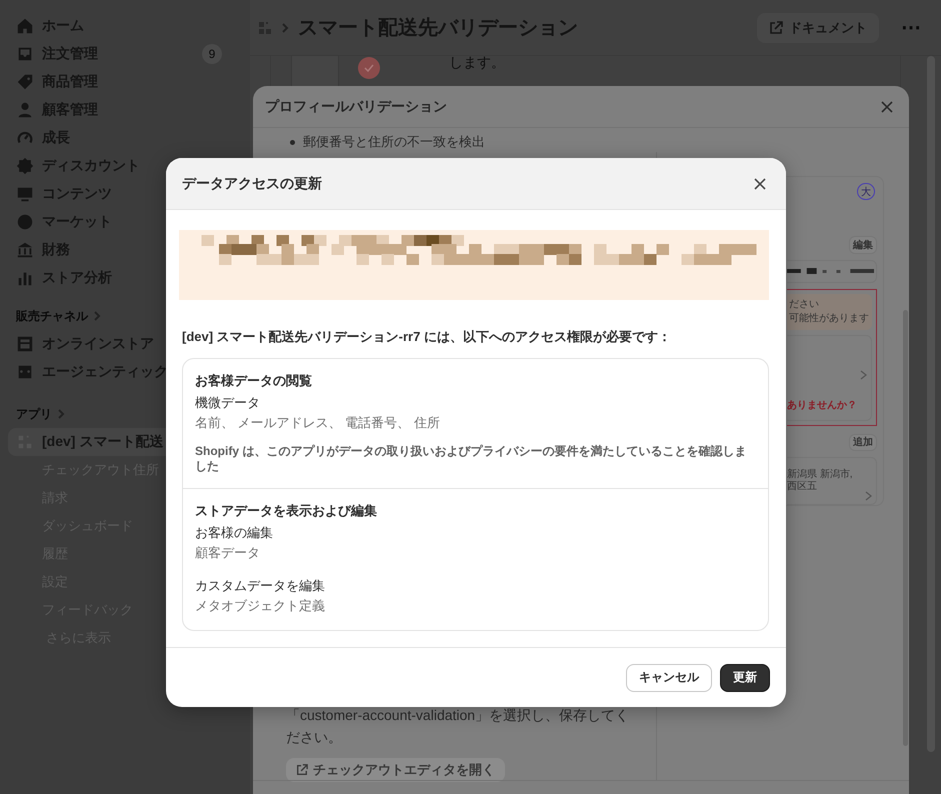 This screenshot has width=941, height=794. What do you see at coordinates (25, 82) in the screenshot?
I see `tag-icon` at bounding box center [25, 82].